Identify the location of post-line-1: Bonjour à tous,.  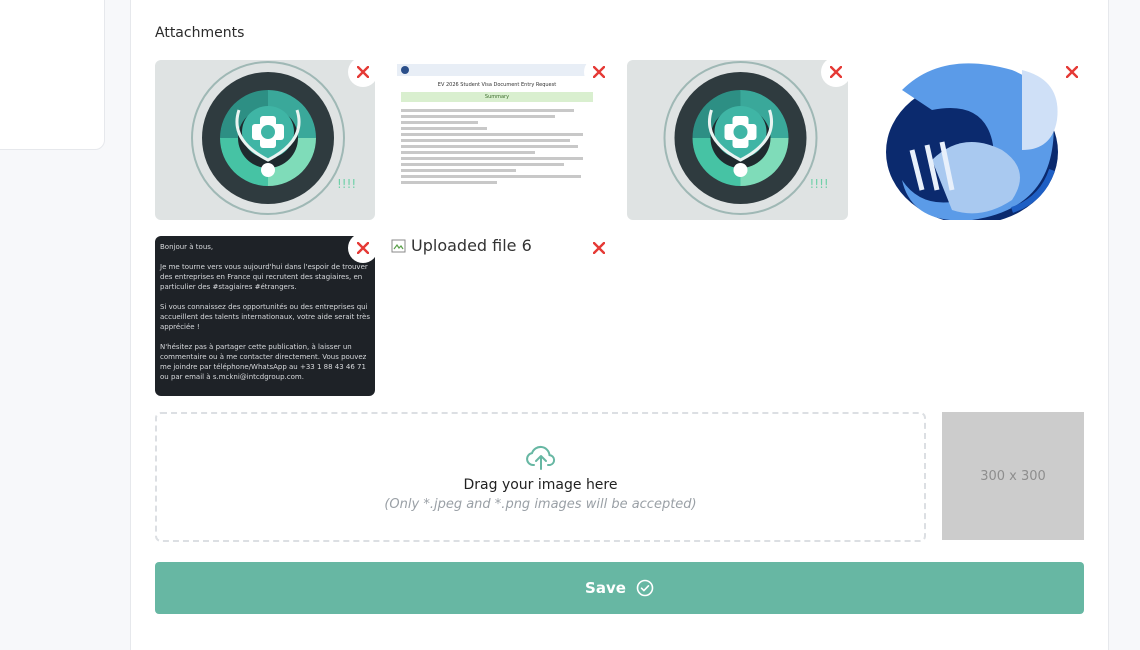
(187, 247).